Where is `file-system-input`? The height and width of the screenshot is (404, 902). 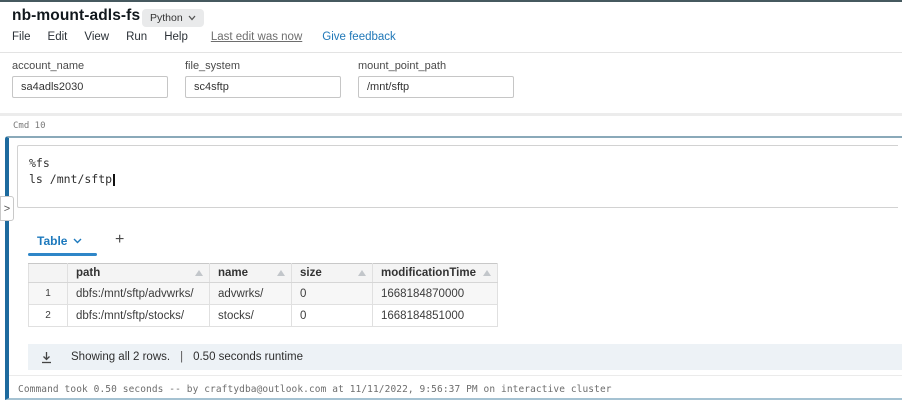
file-system-input is located at coordinates (263, 87).